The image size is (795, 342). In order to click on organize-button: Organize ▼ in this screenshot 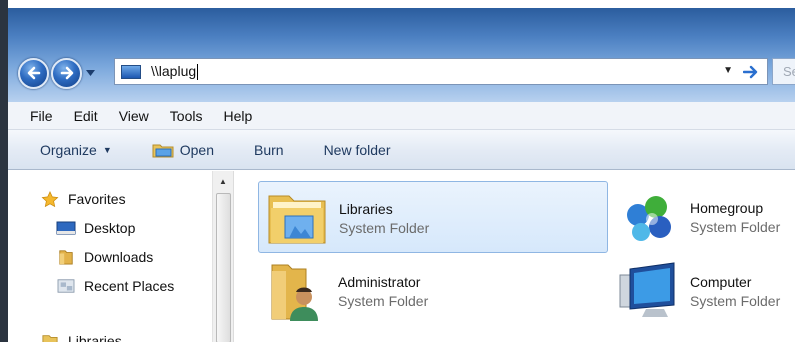, I will do `click(76, 150)`.